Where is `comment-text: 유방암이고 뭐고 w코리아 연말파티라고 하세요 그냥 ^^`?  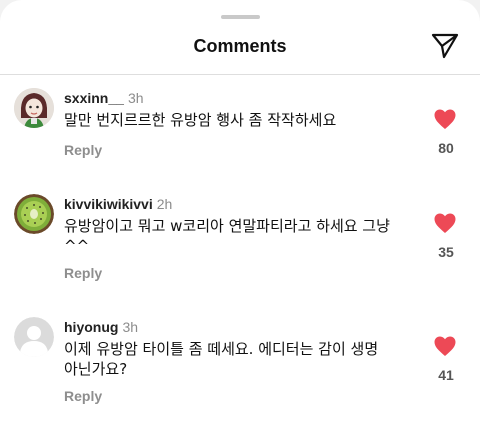 comment-text: 유방암이고 뭐고 w코리아 연말파티라고 하세요 그냥 ^^ is located at coordinates (227, 236).